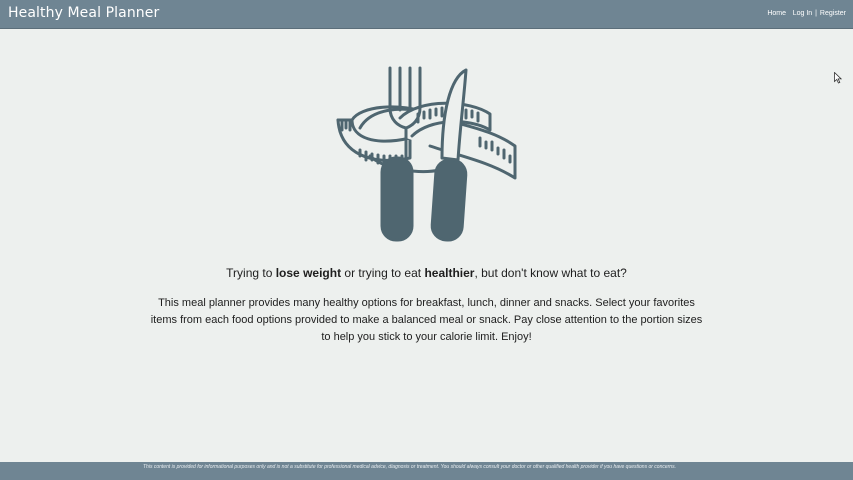  I want to click on fork-knife-measuring-tape-icon, so click(426, 154).